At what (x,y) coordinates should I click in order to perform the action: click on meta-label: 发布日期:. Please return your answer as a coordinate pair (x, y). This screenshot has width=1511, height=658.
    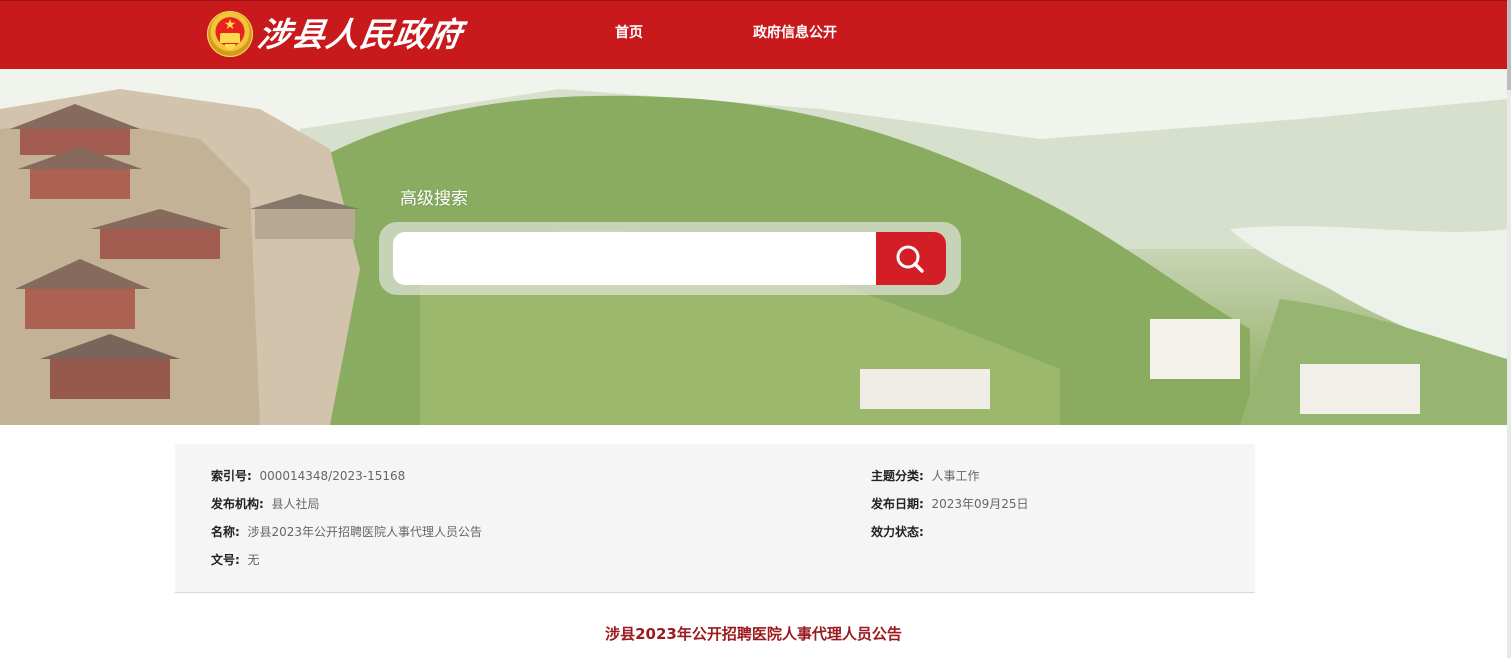
    Looking at the image, I should click on (897, 504).